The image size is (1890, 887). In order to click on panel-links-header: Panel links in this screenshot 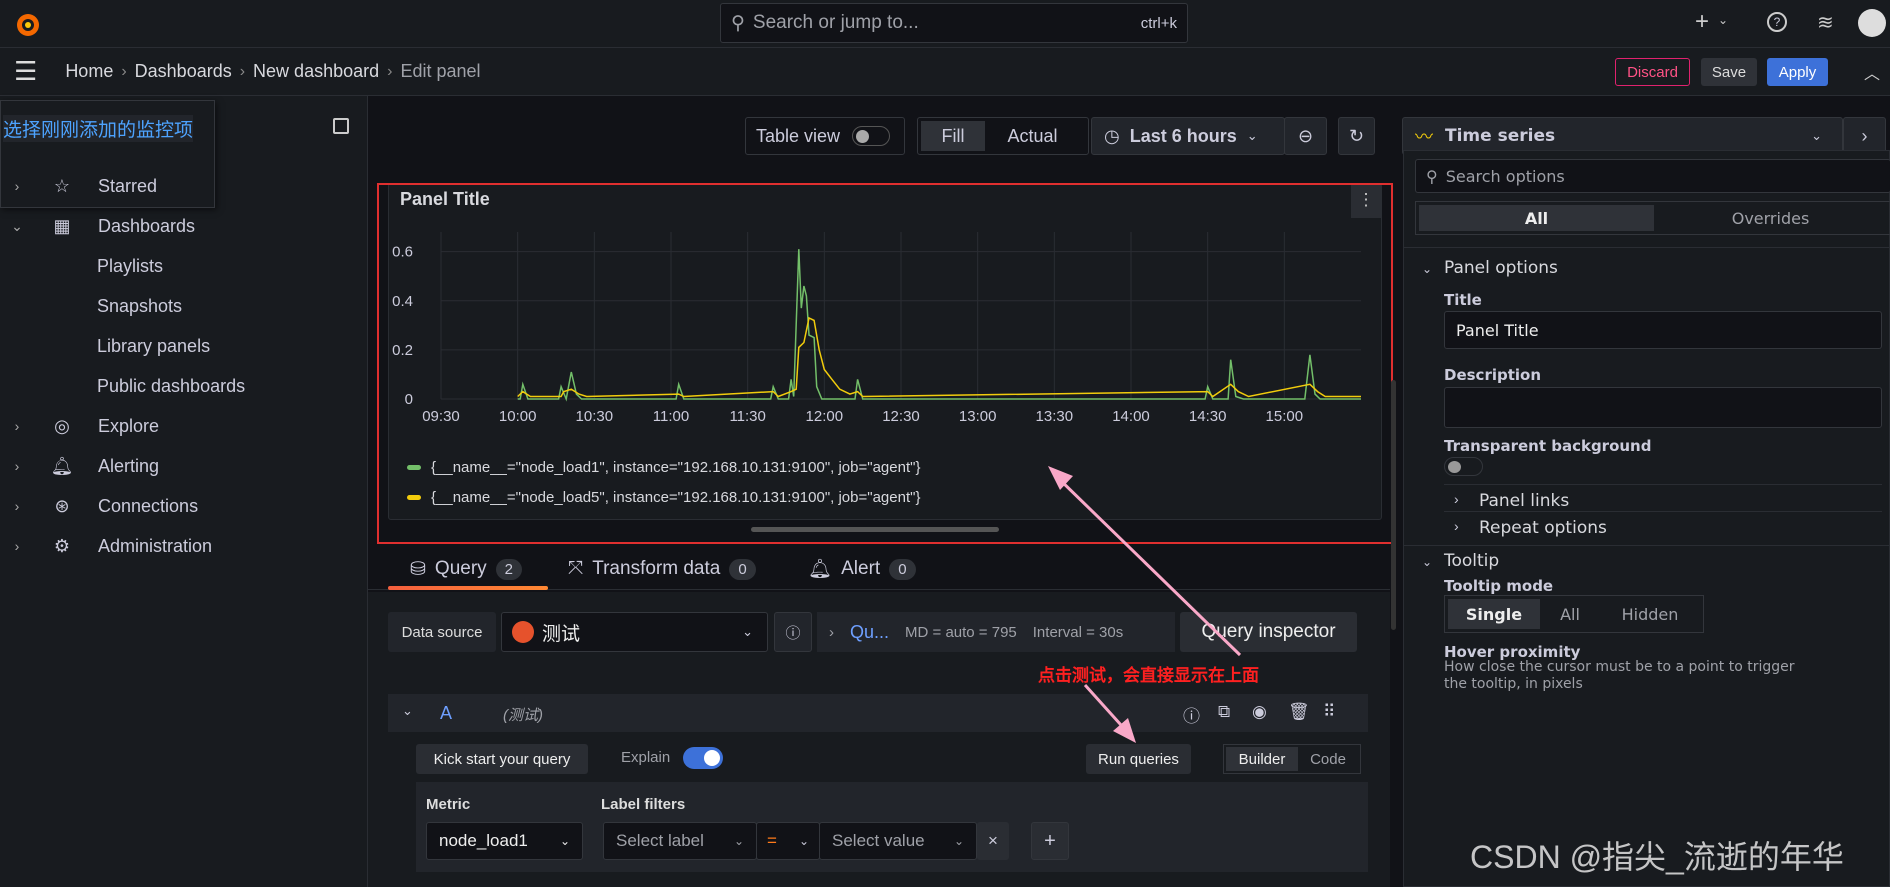, I will do `click(1524, 501)`.